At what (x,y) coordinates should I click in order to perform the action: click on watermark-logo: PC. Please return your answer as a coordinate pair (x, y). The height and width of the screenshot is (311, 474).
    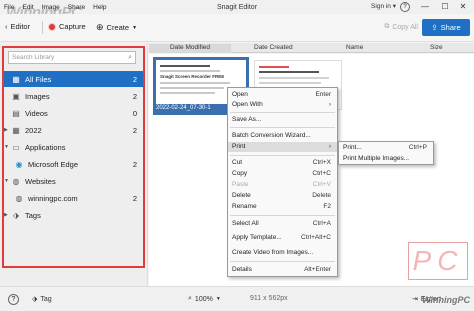
    Looking at the image, I should click on (438, 261).